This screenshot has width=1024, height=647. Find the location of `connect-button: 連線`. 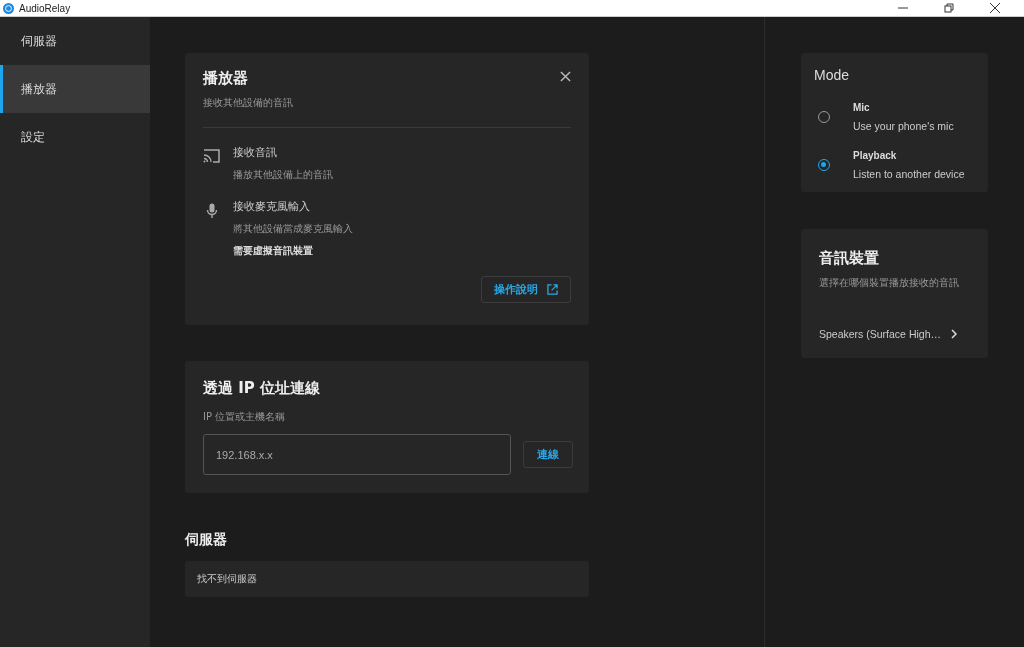

connect-button: 連線 is located at coordinates (548, 454).